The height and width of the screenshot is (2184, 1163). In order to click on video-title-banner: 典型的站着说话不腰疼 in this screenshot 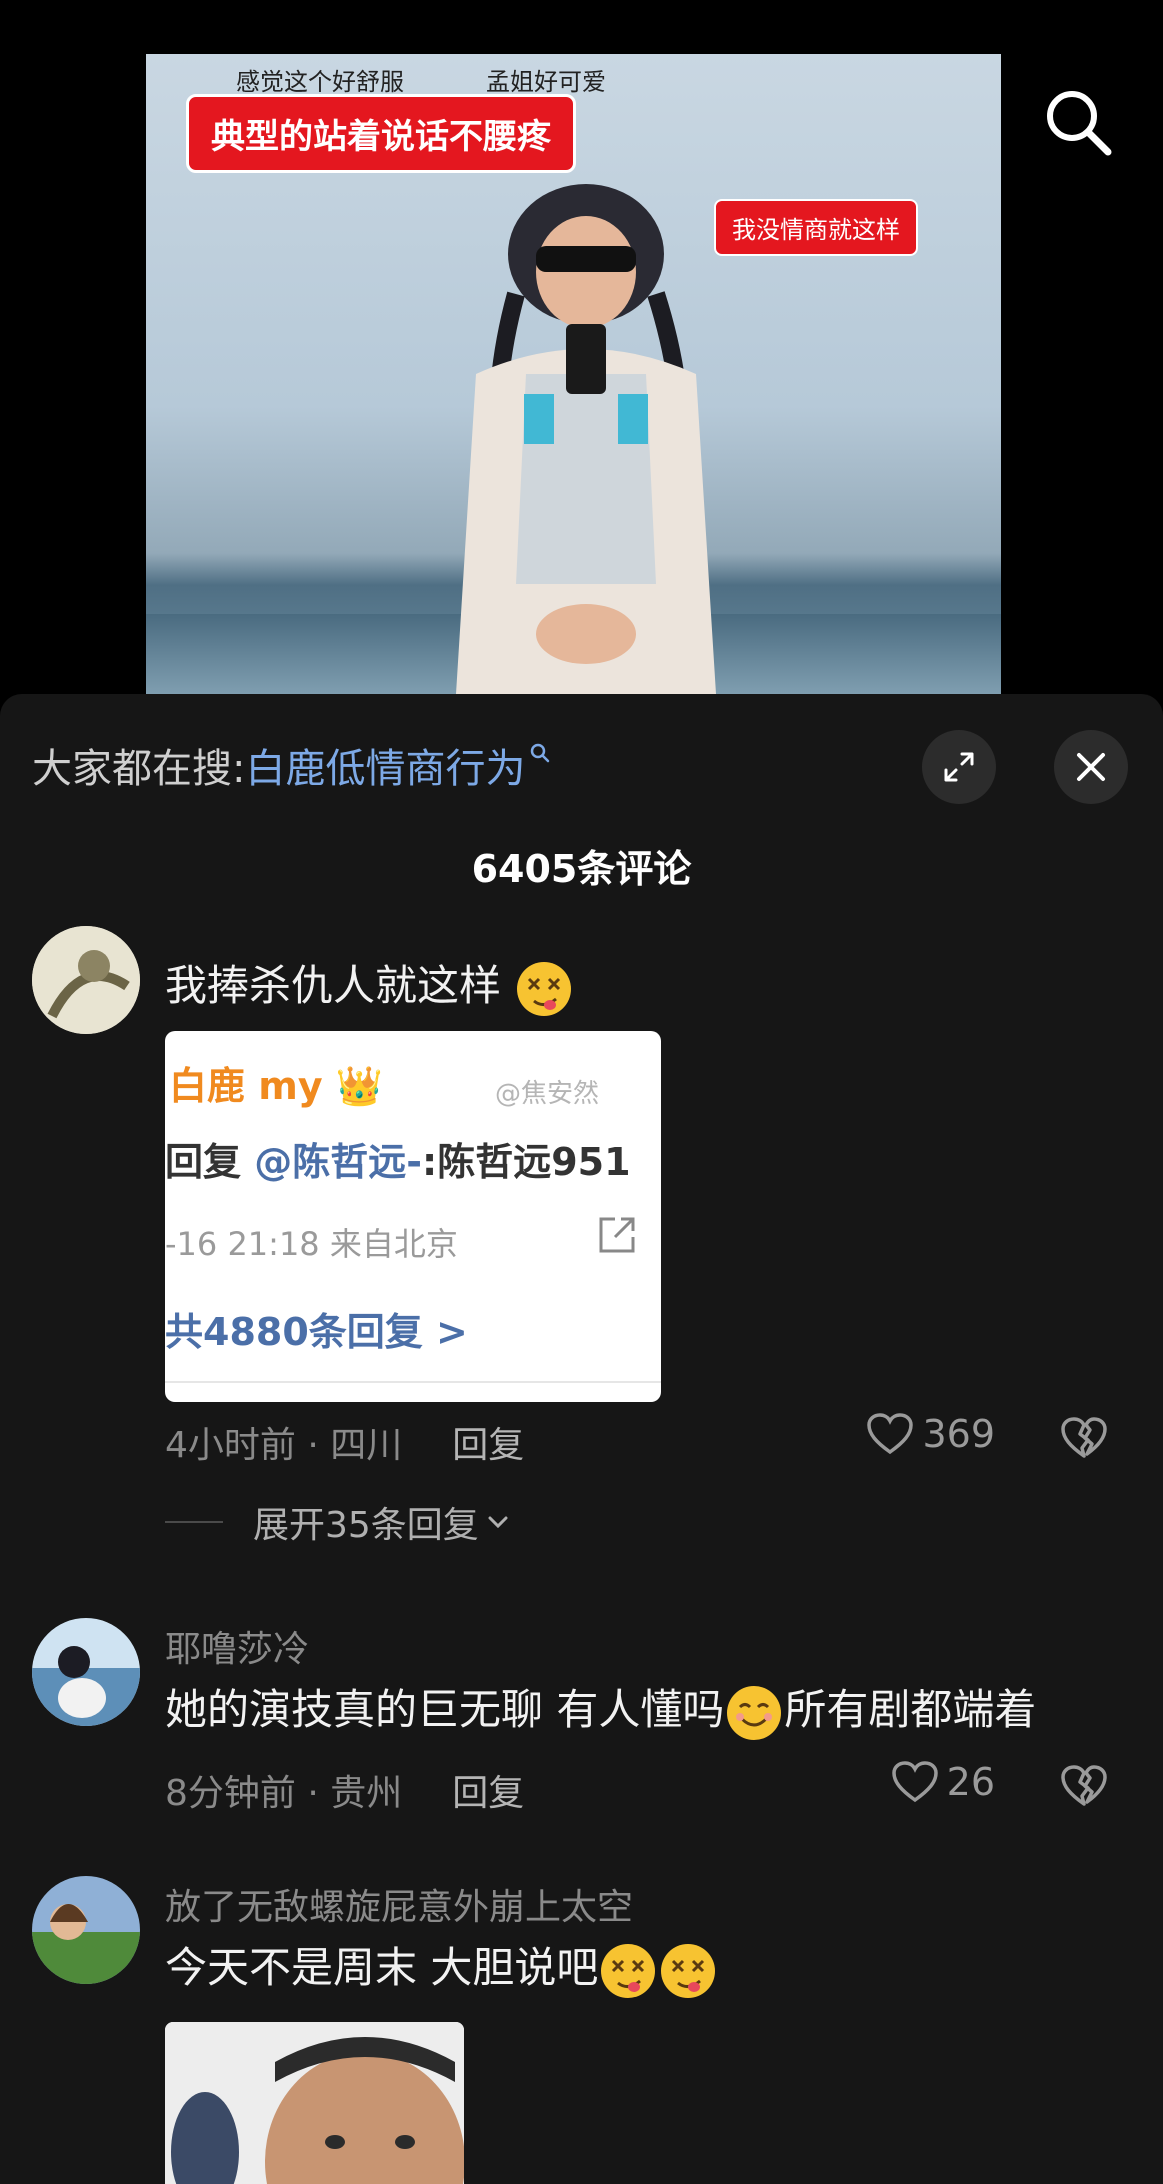, I will do `click(381, 133)`.